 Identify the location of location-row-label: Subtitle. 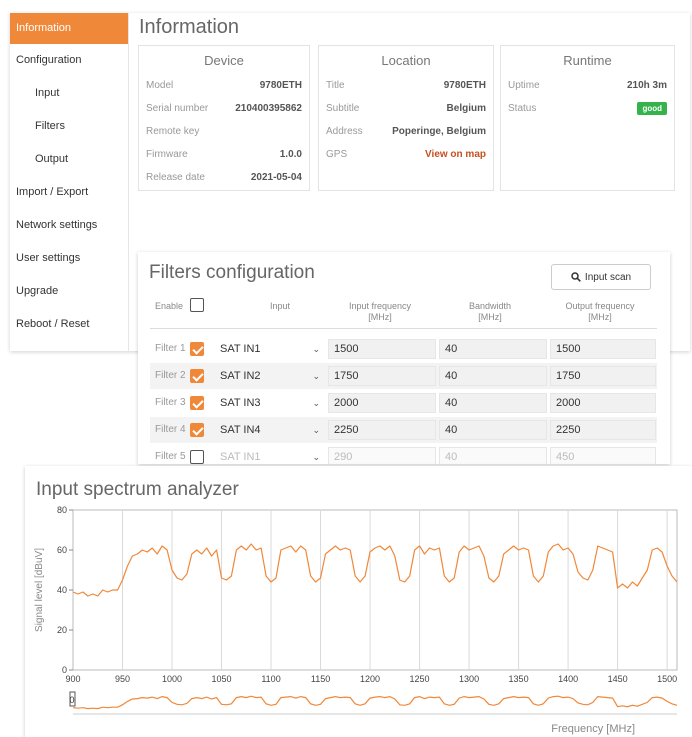
(343, 108).